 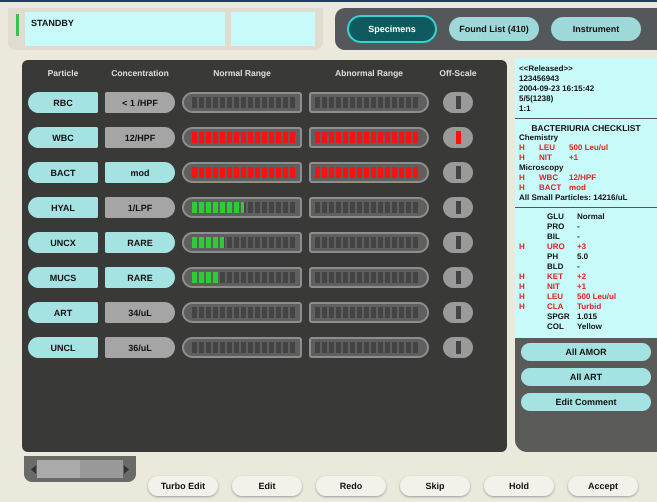 I want to click on side-button: All AMOR, so click(x=586, y=352).